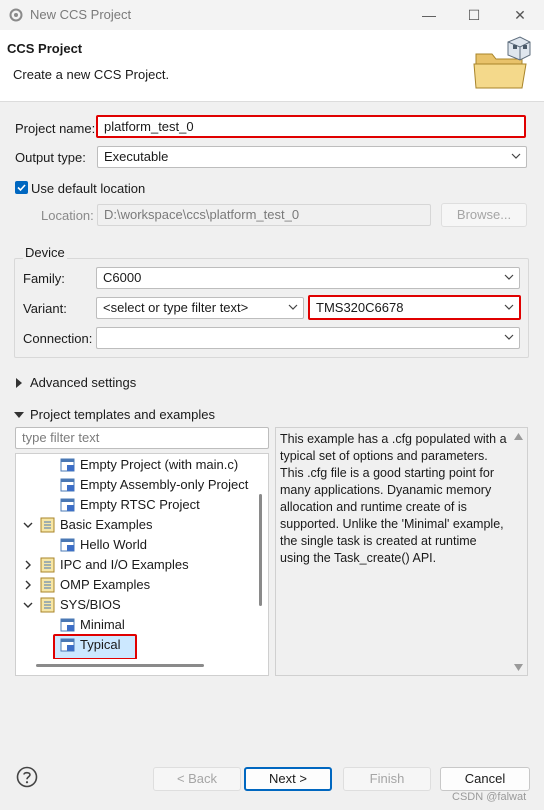 The width and height of the screenshot is (544, 810). I want to click on tree-item-empty-project-main-c: Empty Project (with main.c), so click(136, 465).